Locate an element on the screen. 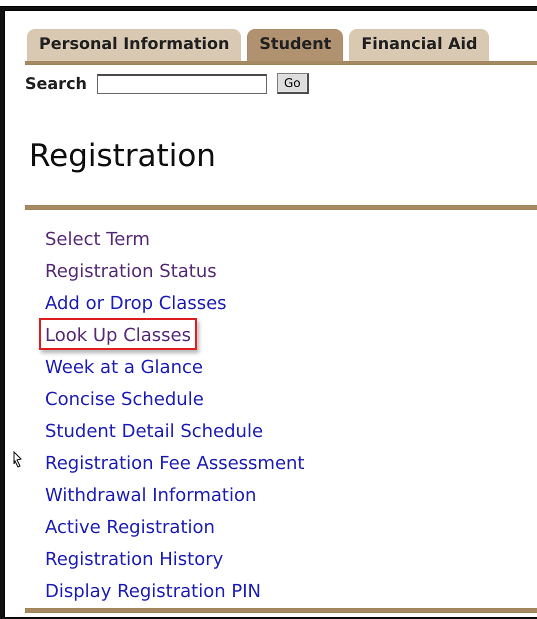 Image resolution: width=537 pixels, height=619 pixels. menu-link: Withdrawal Information is located at coordinates (150, 494).